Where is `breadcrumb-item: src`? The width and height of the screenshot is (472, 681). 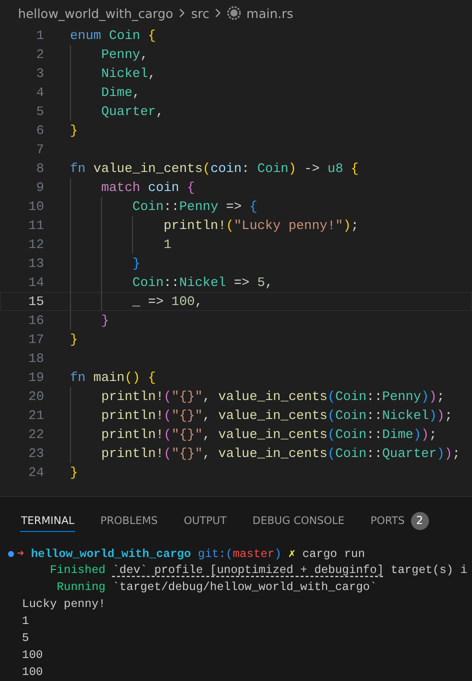
breadcrumb-item: src is located at coordinates (200, 13).